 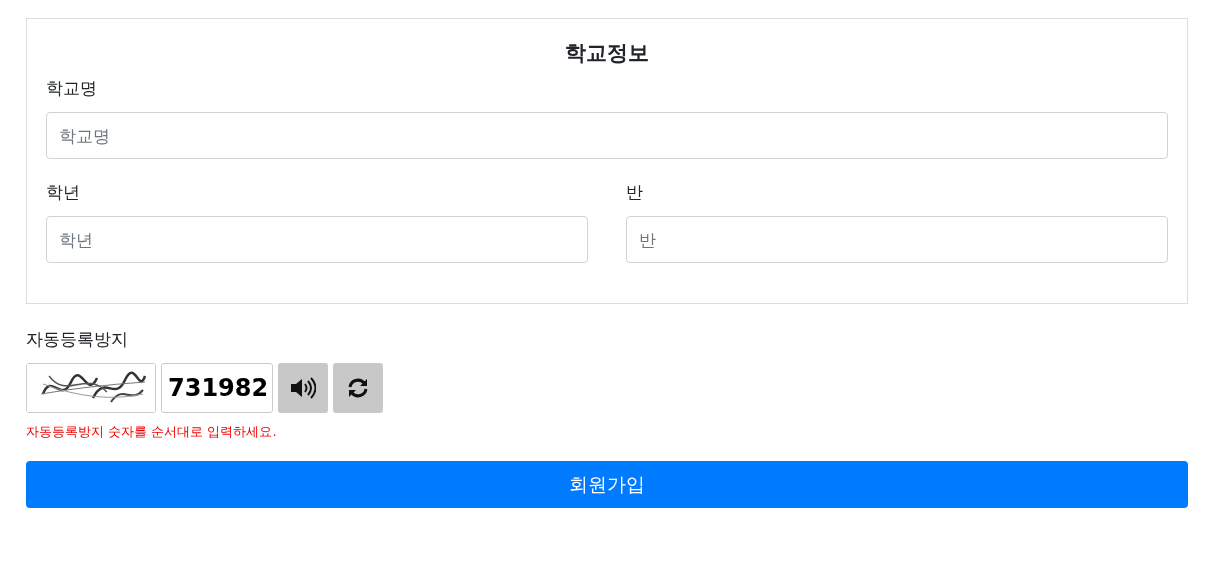 I want to click on input-field: 학교명, so click(x=607, y=135).